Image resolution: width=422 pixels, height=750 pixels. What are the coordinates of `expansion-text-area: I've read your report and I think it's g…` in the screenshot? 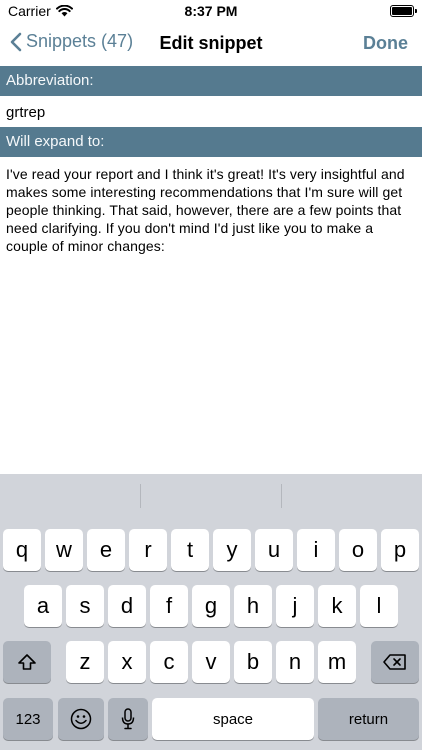 It's located at (211, 210).